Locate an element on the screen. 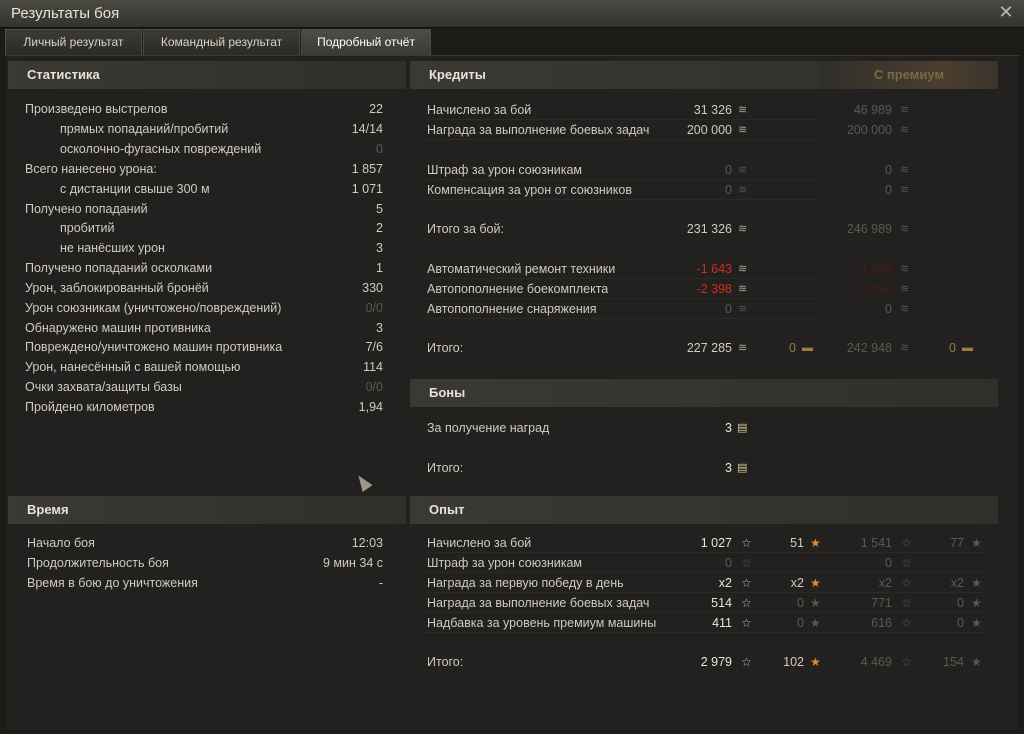 This screenshot has height=734, width=1024. free-xp-value: 0 is located at coordinates (800, 603).